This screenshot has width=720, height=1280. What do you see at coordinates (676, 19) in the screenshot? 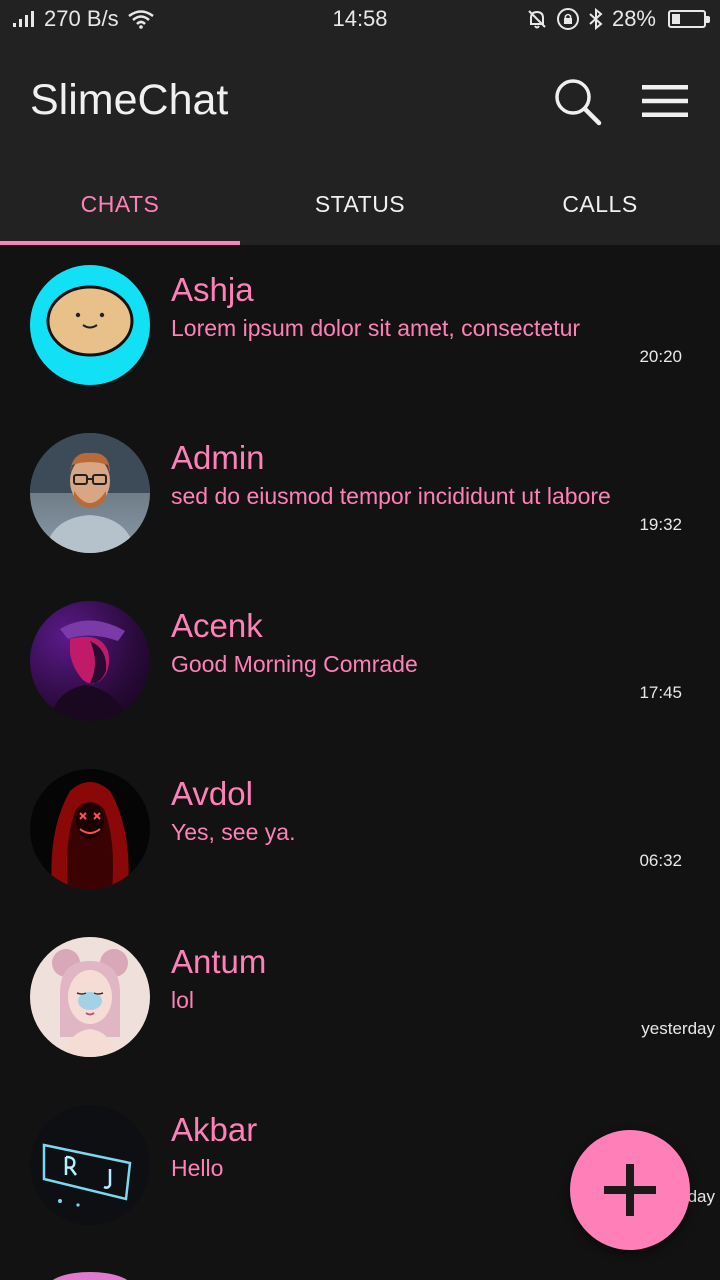
I see `battery-level` at bounding box center [676, 19].